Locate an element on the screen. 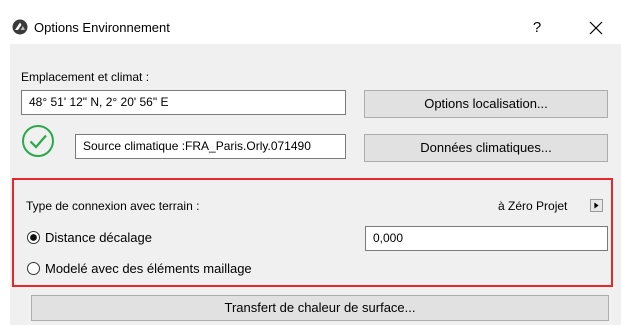  coordinates-field: 48° 51' 12" N, 2° 20' 56" E is located at coordinates (183, 102).